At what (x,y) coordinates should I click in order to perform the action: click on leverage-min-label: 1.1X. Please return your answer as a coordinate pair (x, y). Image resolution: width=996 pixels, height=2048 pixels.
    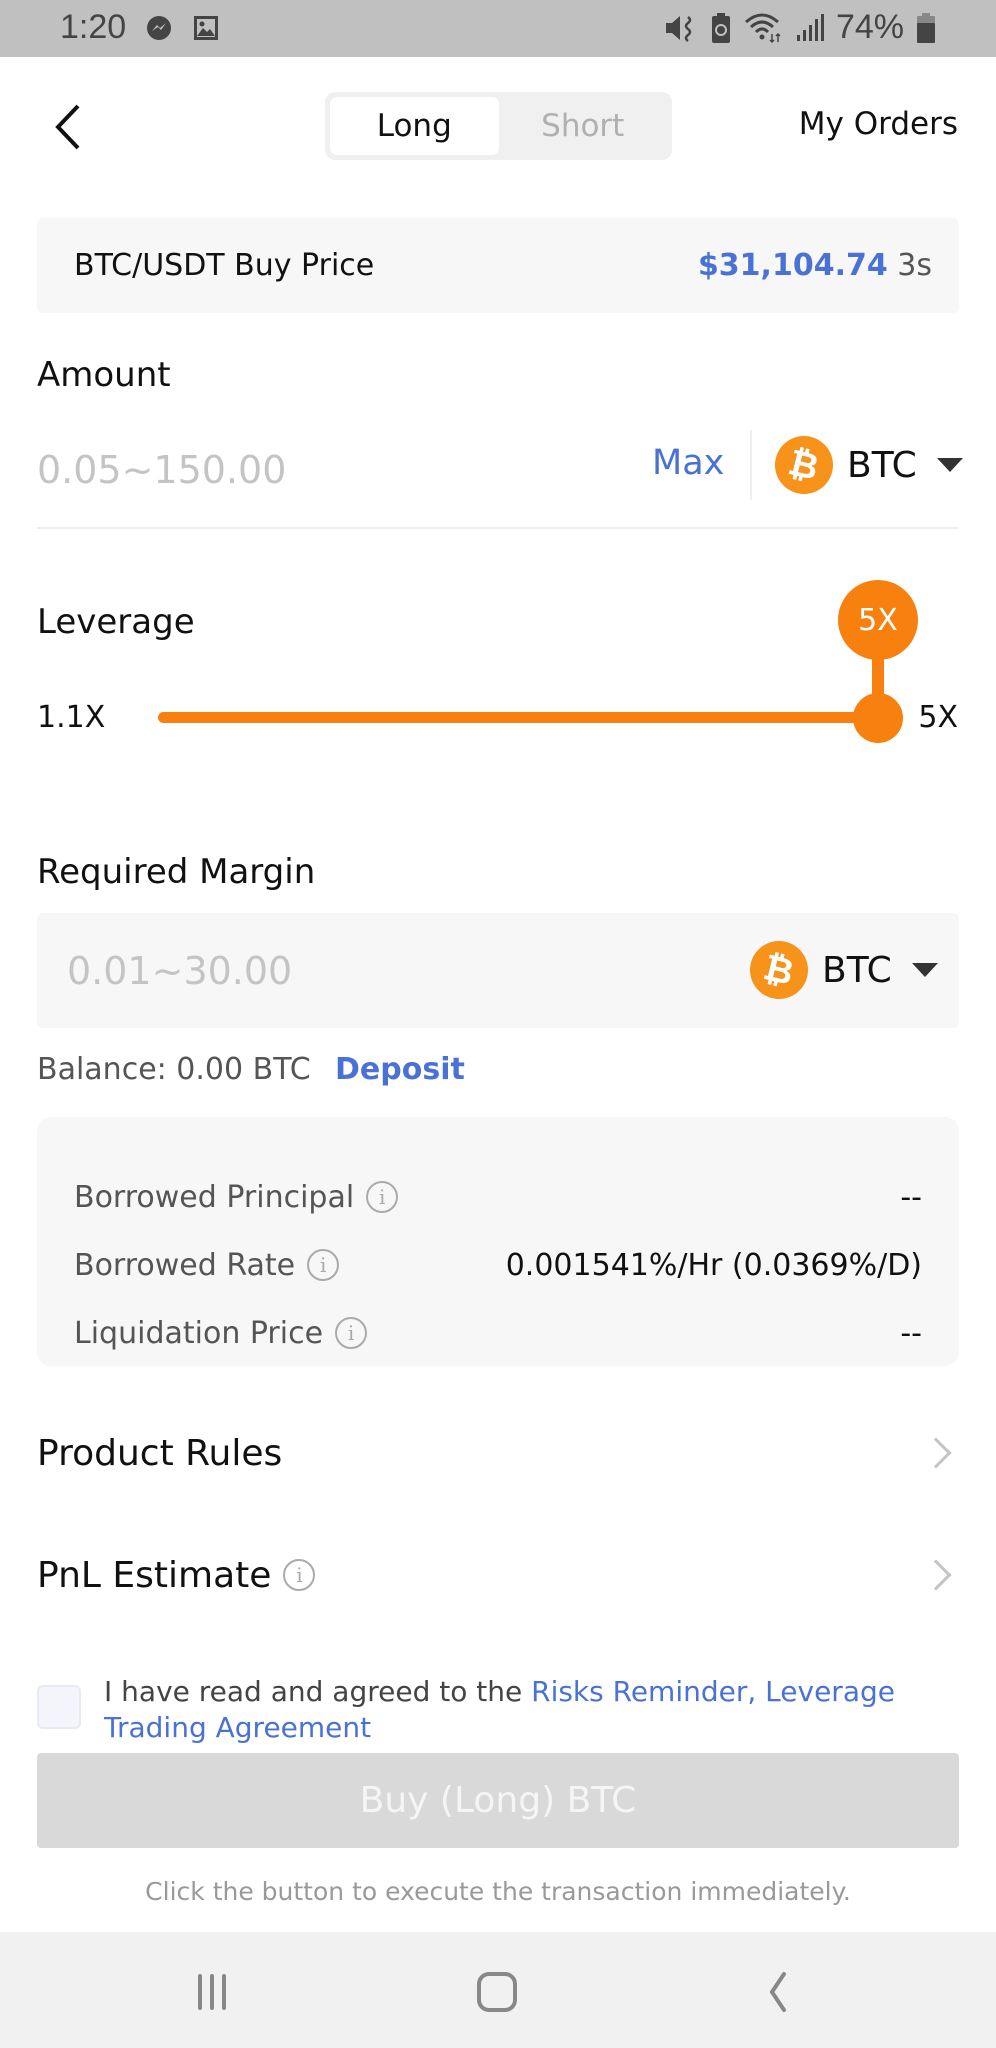
    Looking at the image, I should click on (71, 717).